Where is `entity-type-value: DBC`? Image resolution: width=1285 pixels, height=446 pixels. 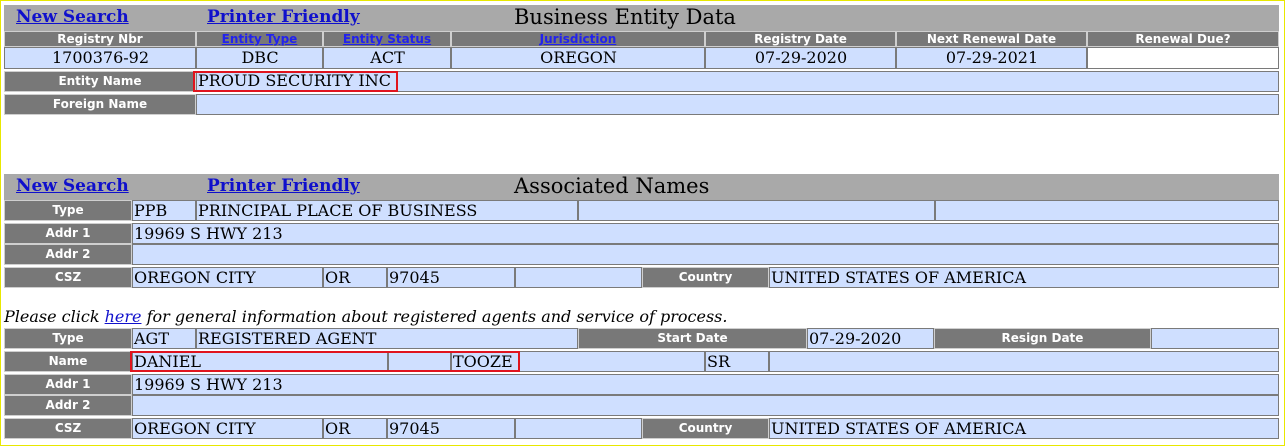 entity-type-value: DBC is located at coordinates (259, 58).